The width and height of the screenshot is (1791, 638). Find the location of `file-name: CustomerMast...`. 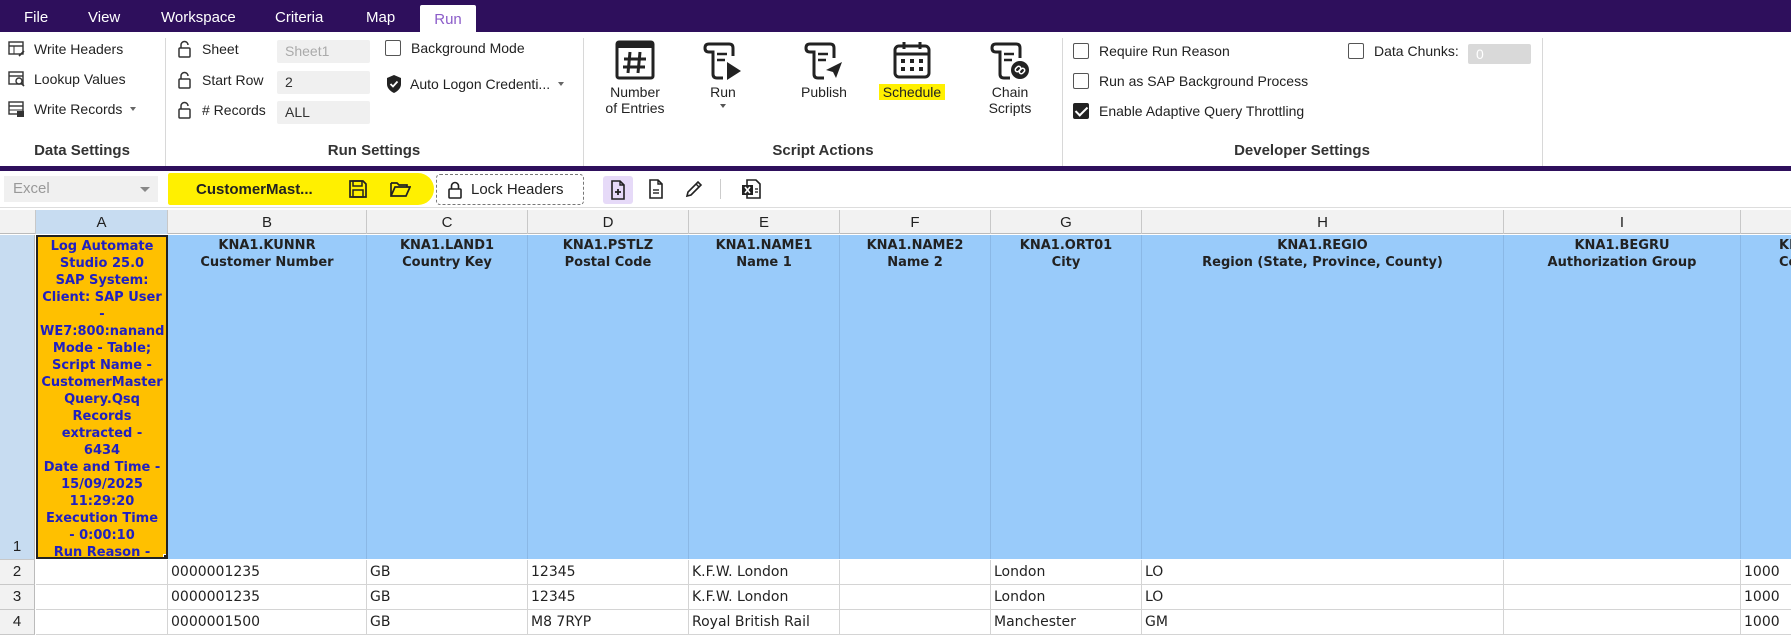

file-name: CustomerMast... is located at coordinates (254, 189).